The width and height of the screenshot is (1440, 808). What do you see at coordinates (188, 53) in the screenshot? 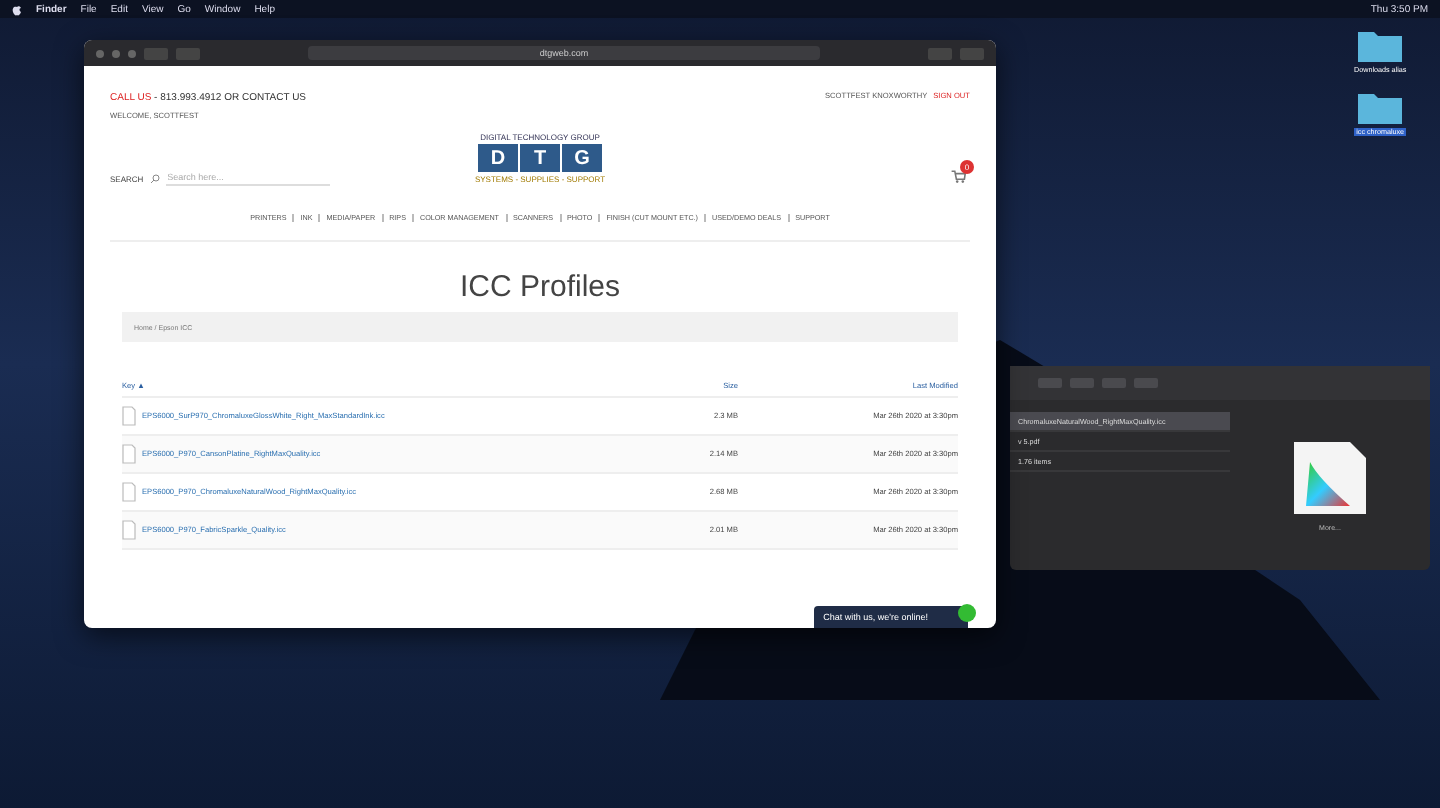
I see `sidebar-button` at bounding box center [188, 53].